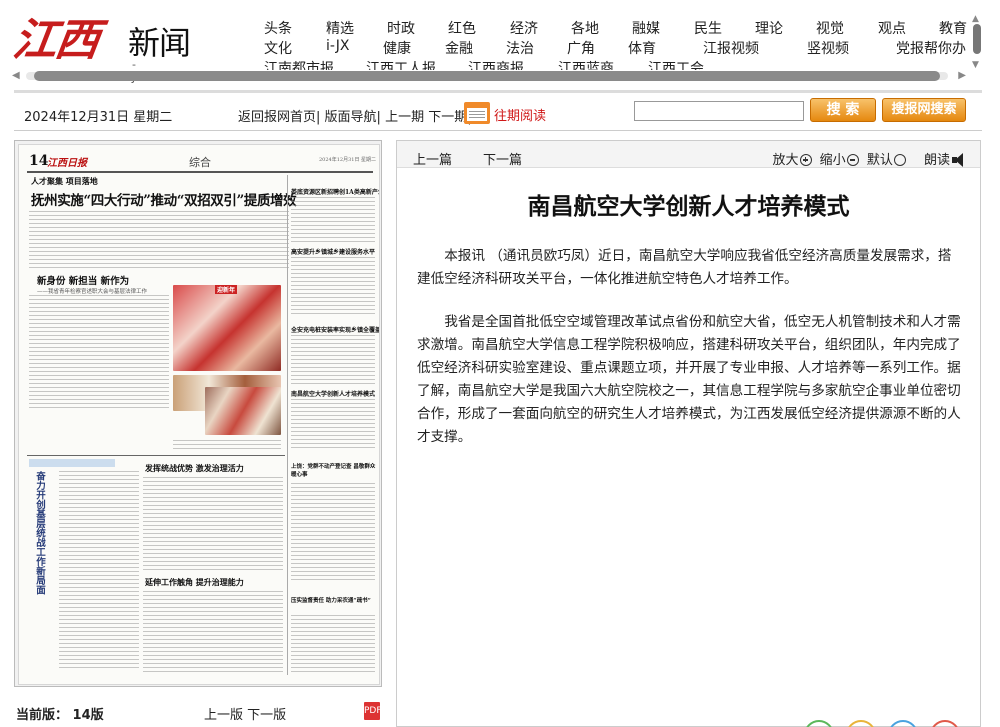 This screenshot has width=1000, height=727. I want to click on nav-item: 江西商报, so click(496, 64).